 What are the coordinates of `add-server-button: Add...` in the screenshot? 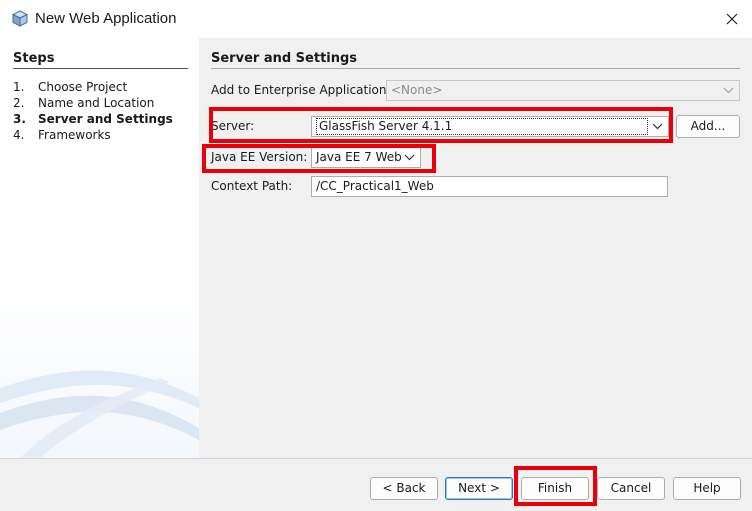 It's located at (708, 126).